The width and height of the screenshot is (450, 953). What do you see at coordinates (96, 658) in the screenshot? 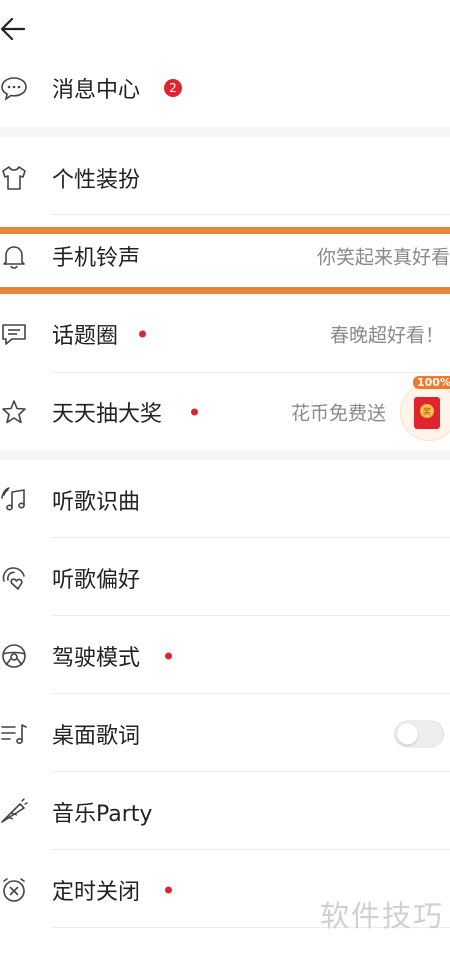
I see `menu-item-label: 驾驶模式` at bounding box center [96, 658].